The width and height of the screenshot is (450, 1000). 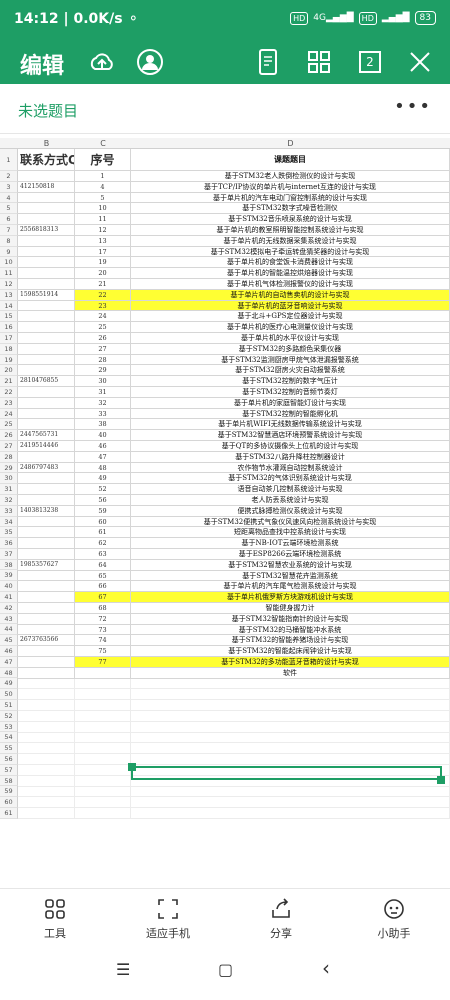 I want to click on row-number: 14, so click(x=9, y=306).